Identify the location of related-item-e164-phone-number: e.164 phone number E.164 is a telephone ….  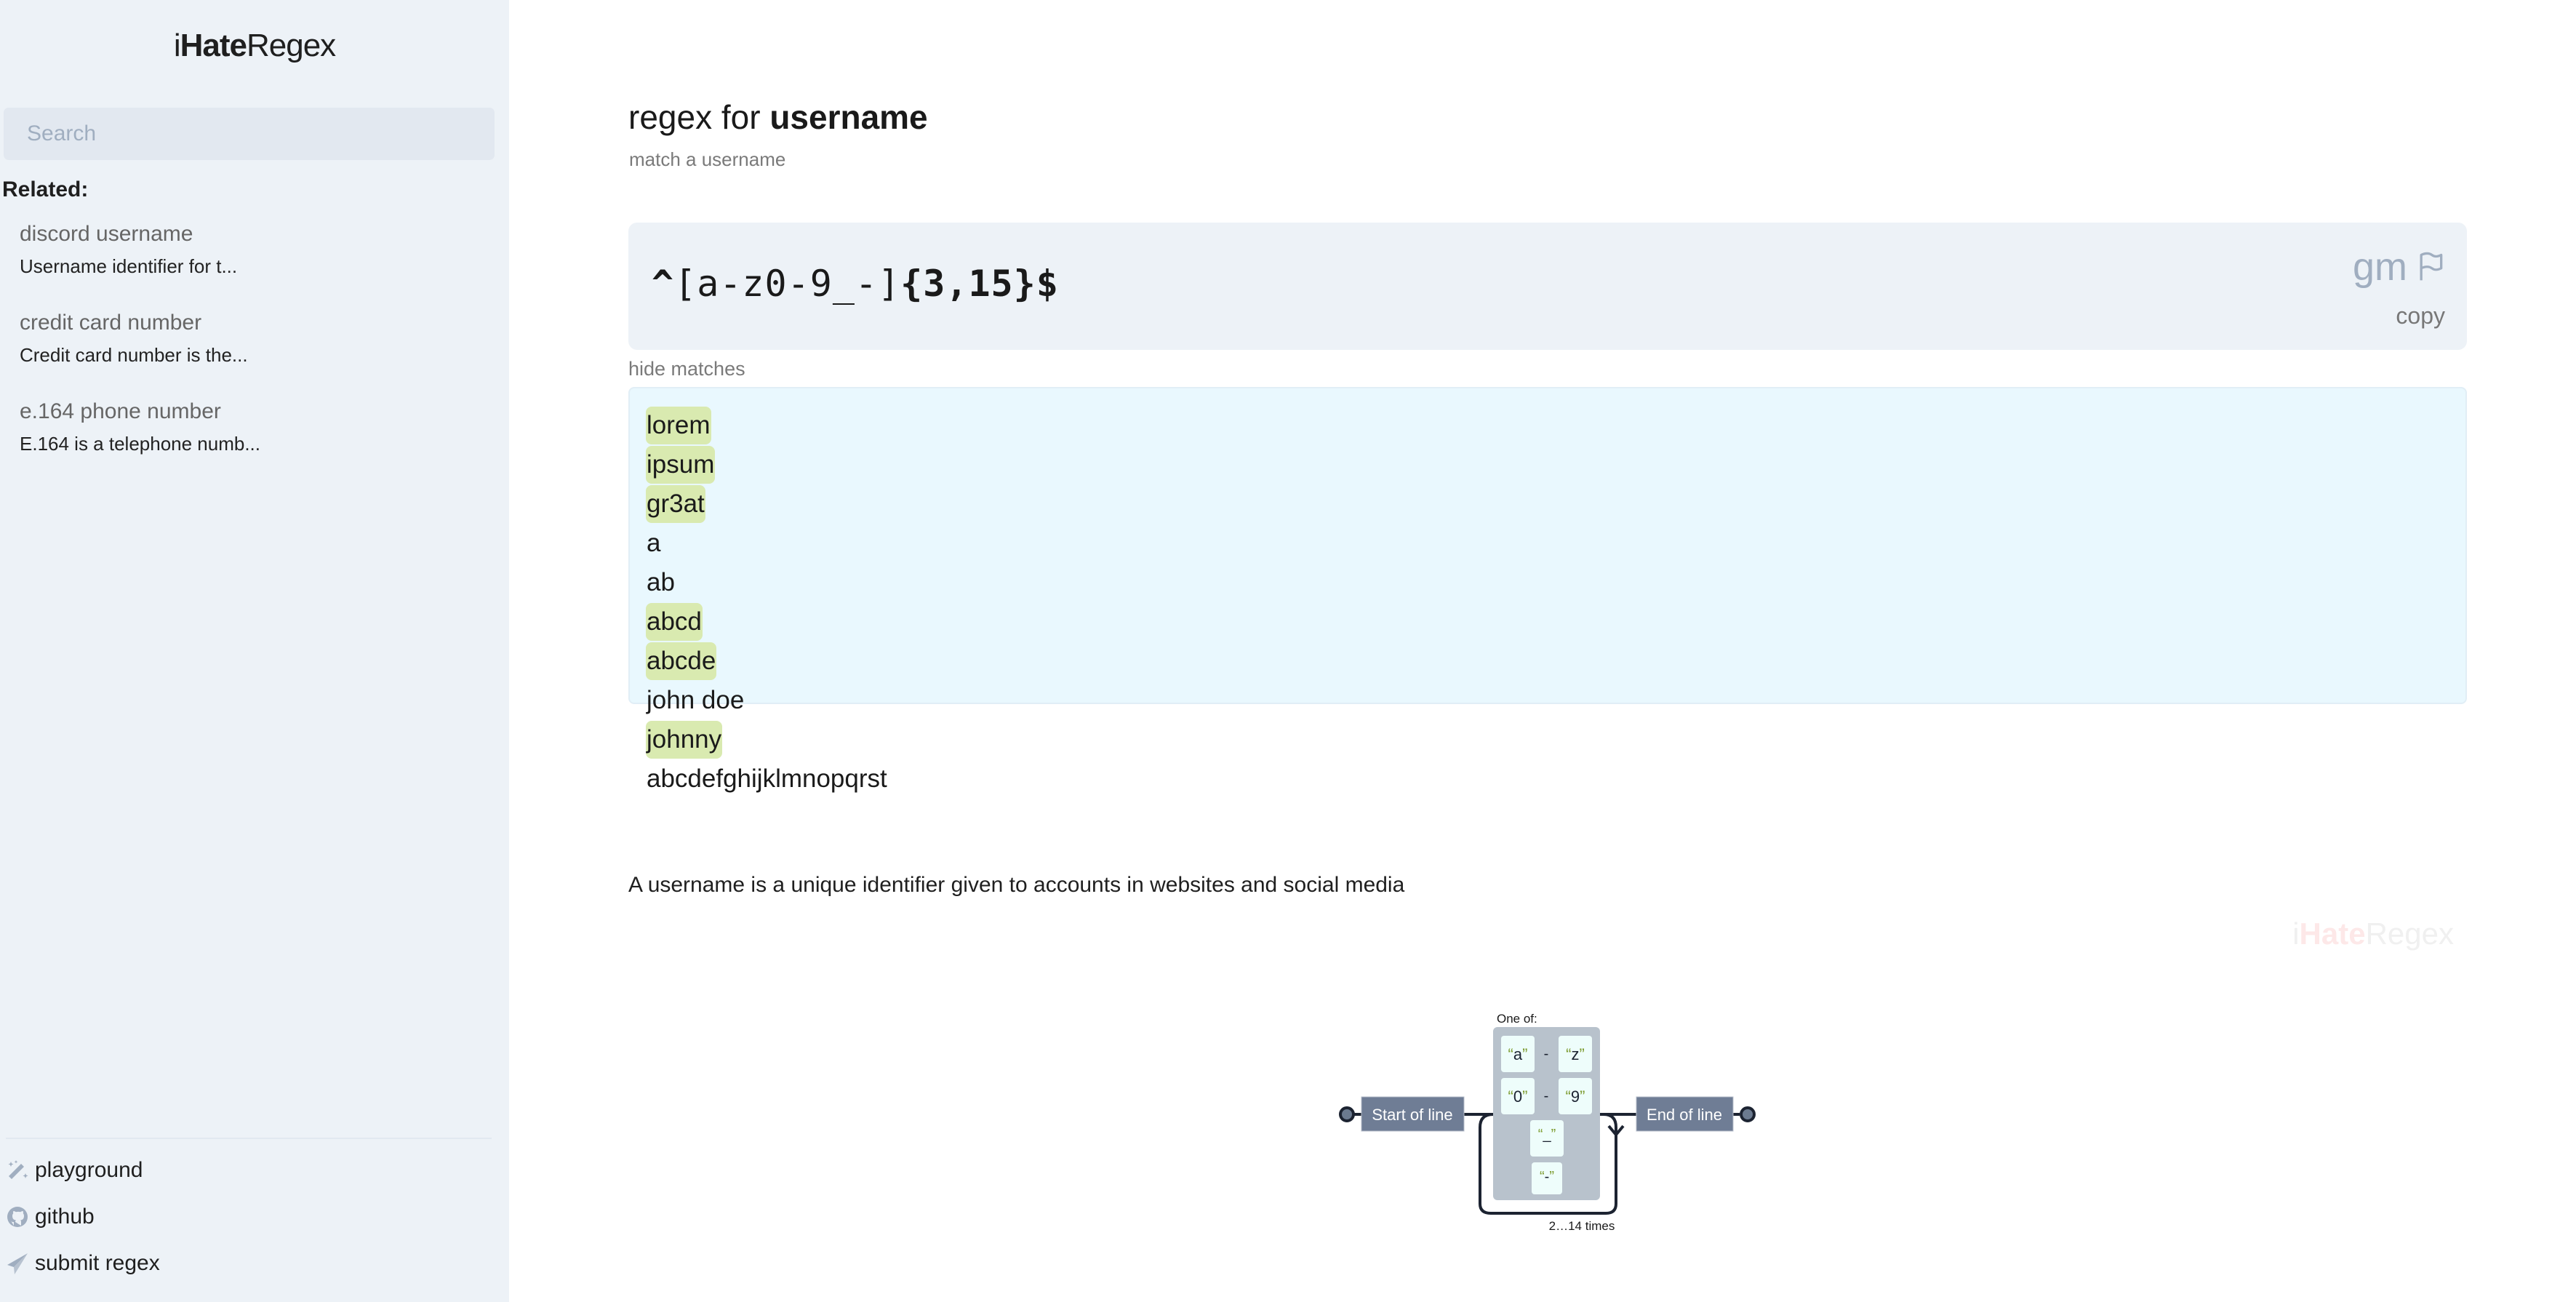
(252, 427).